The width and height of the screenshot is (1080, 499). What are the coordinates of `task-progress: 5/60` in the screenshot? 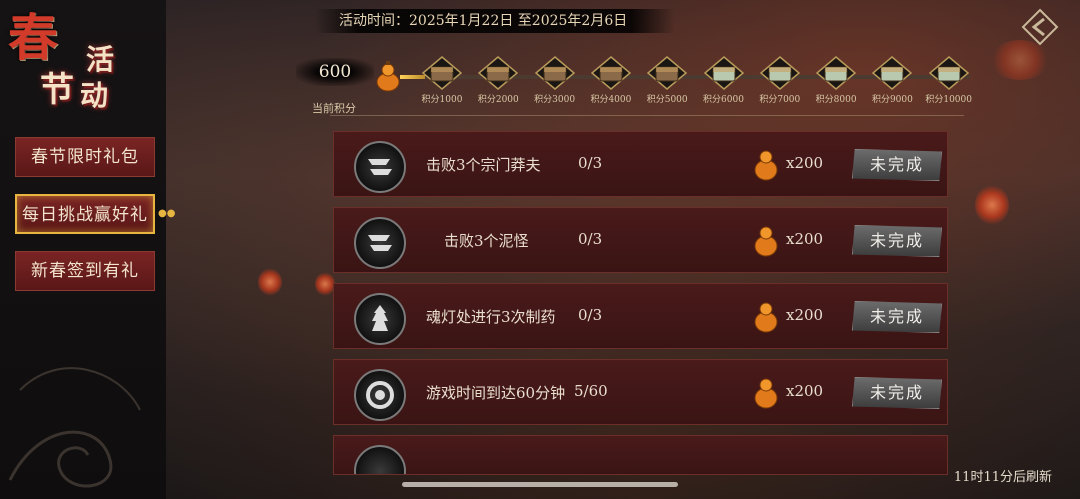 It's located at (591, 391).